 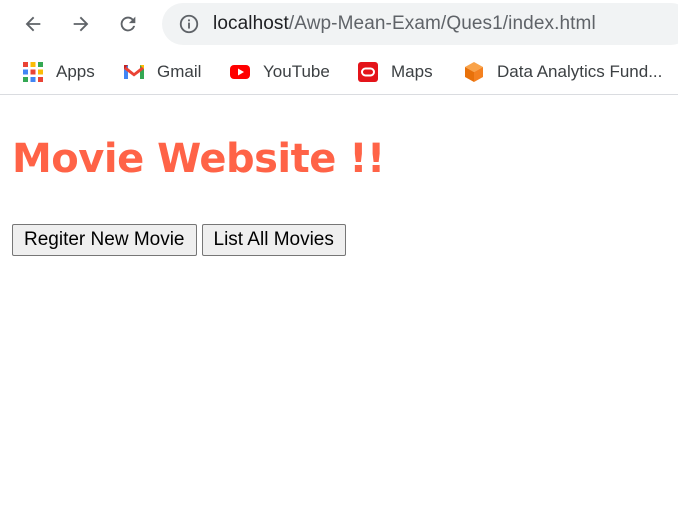 I want to click on reload-icon, so click(x=128, y=24).